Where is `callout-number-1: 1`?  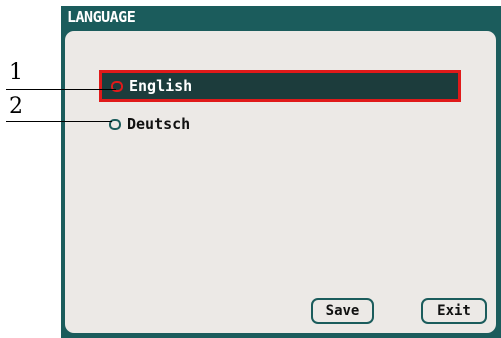
callout-number-1: 1 is located at coordinates (16, 72).